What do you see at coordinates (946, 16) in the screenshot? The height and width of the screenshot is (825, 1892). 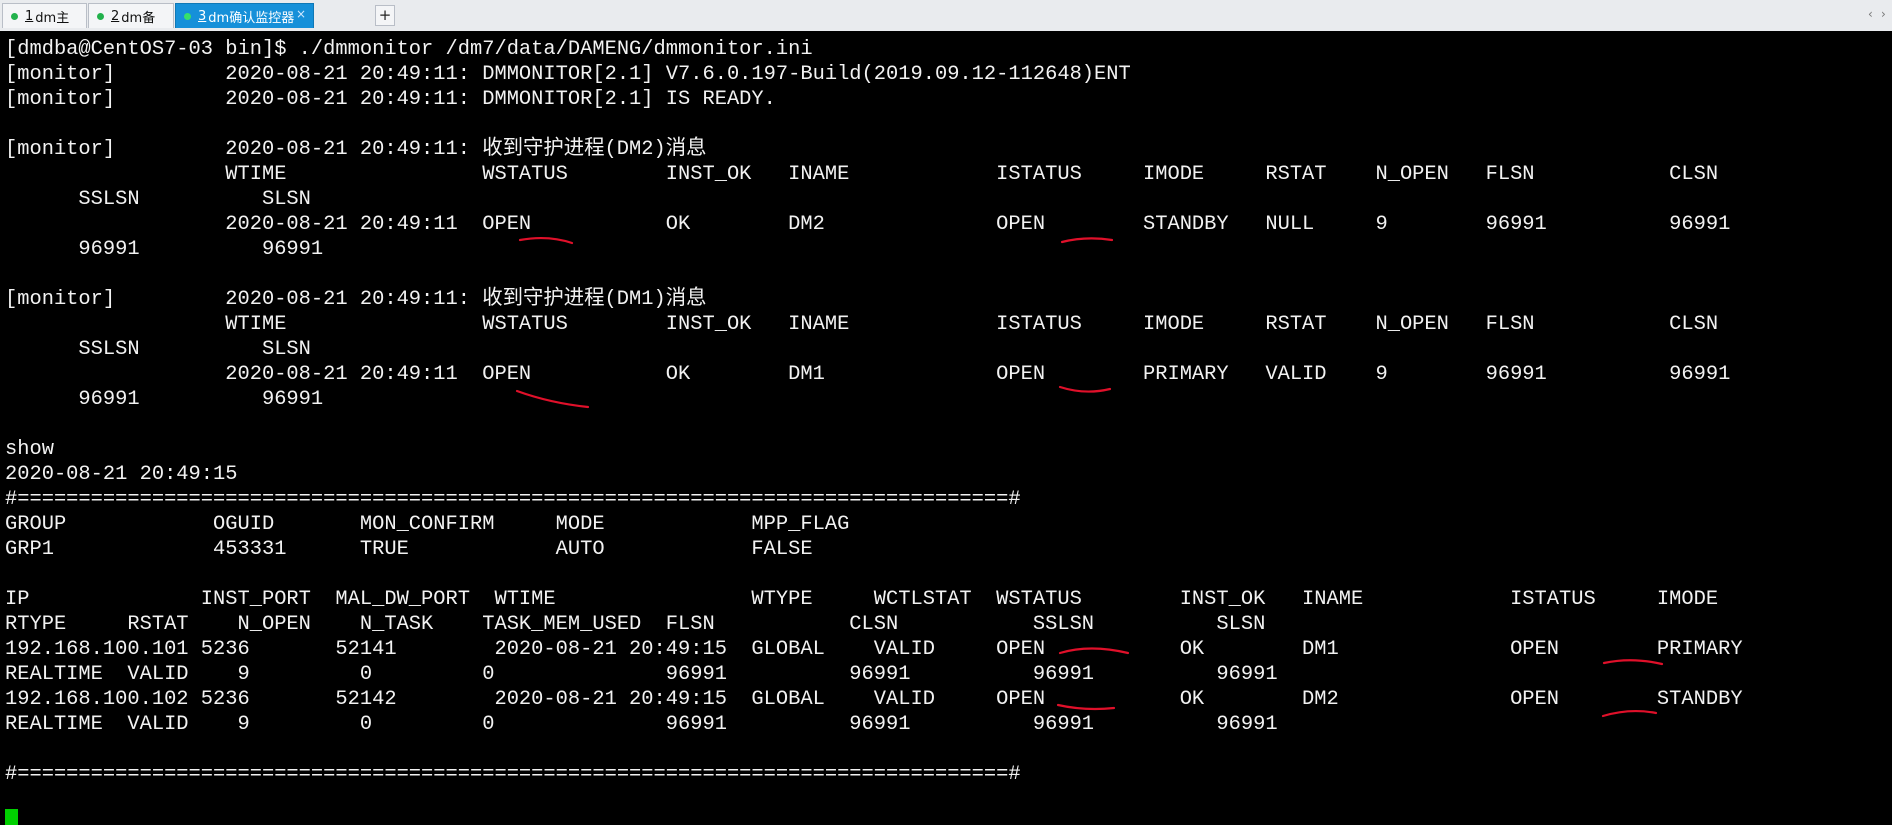 I see `tab-bar: 1 dm主 2 dm备 3 dm确认监控器 × + ‹ ›` at bounding box center [946, 16].